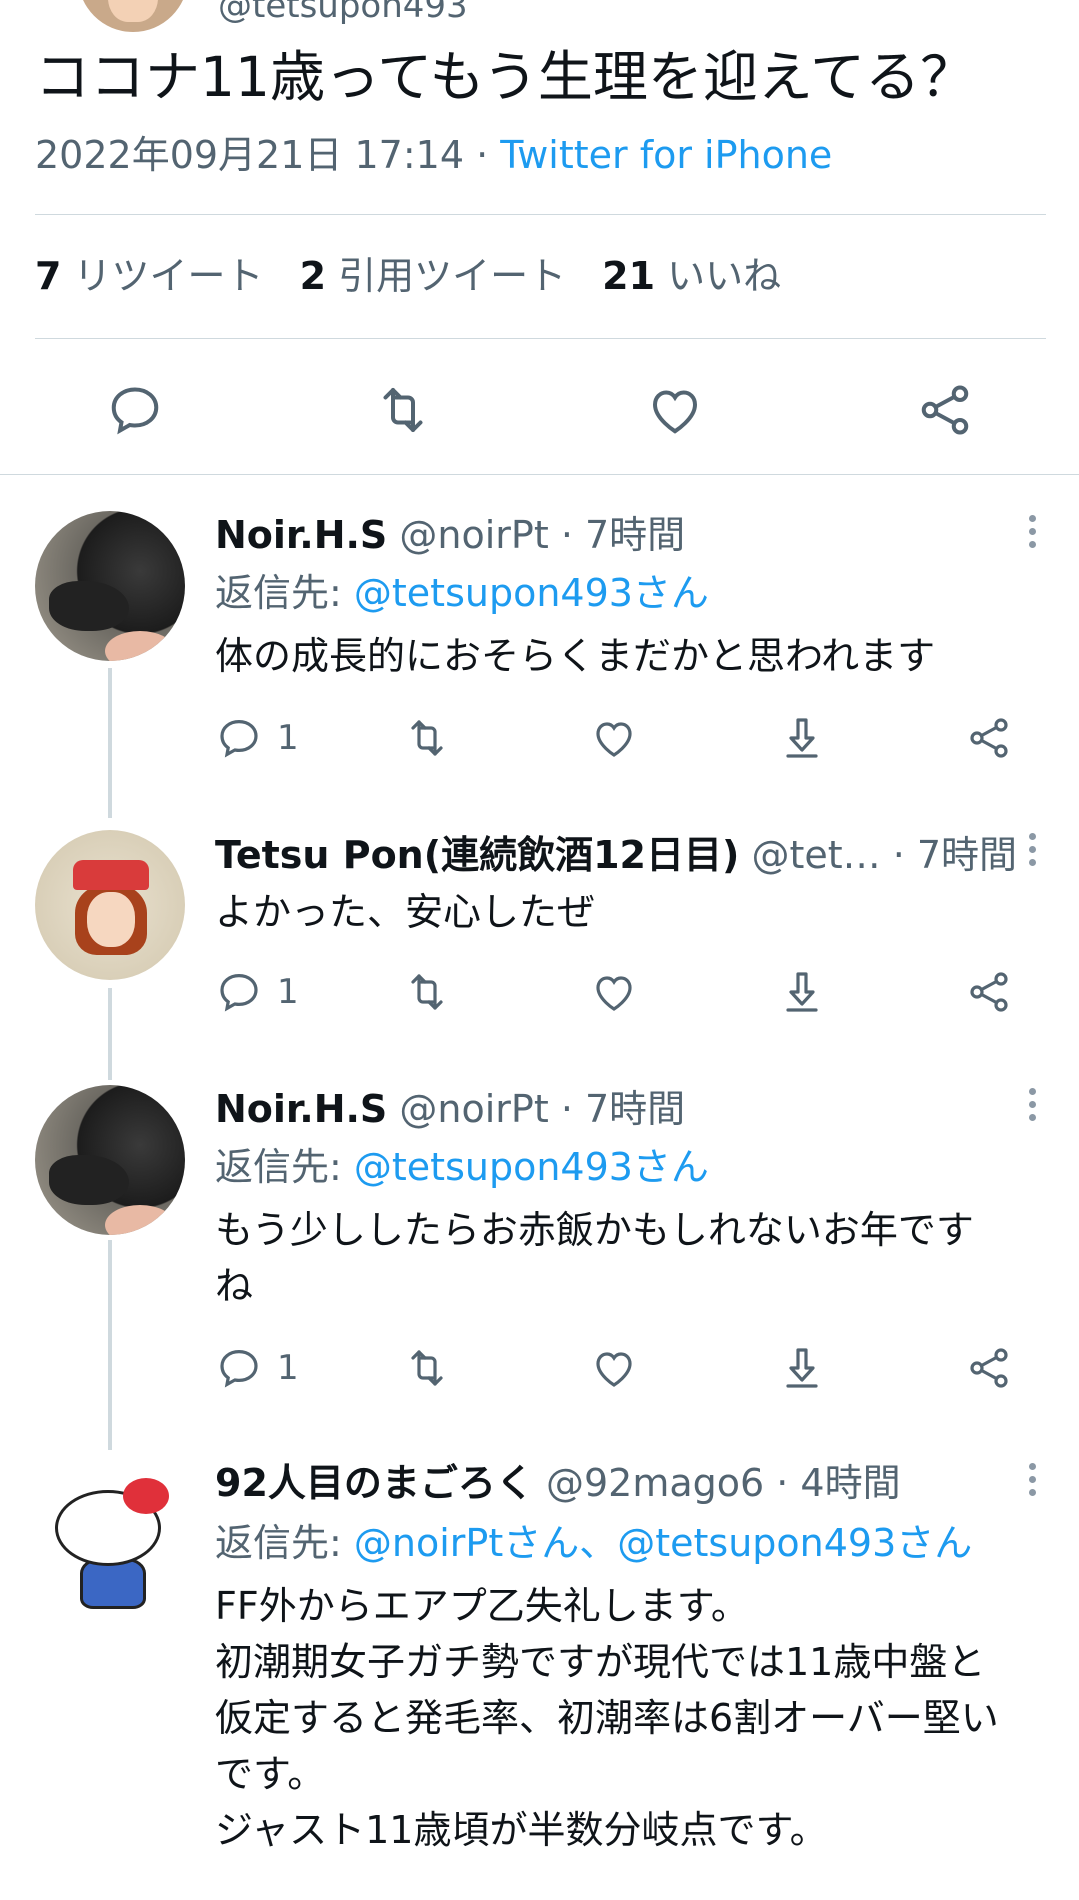  I want to click on author-handle: @tetsupon493, so click(343, 13).